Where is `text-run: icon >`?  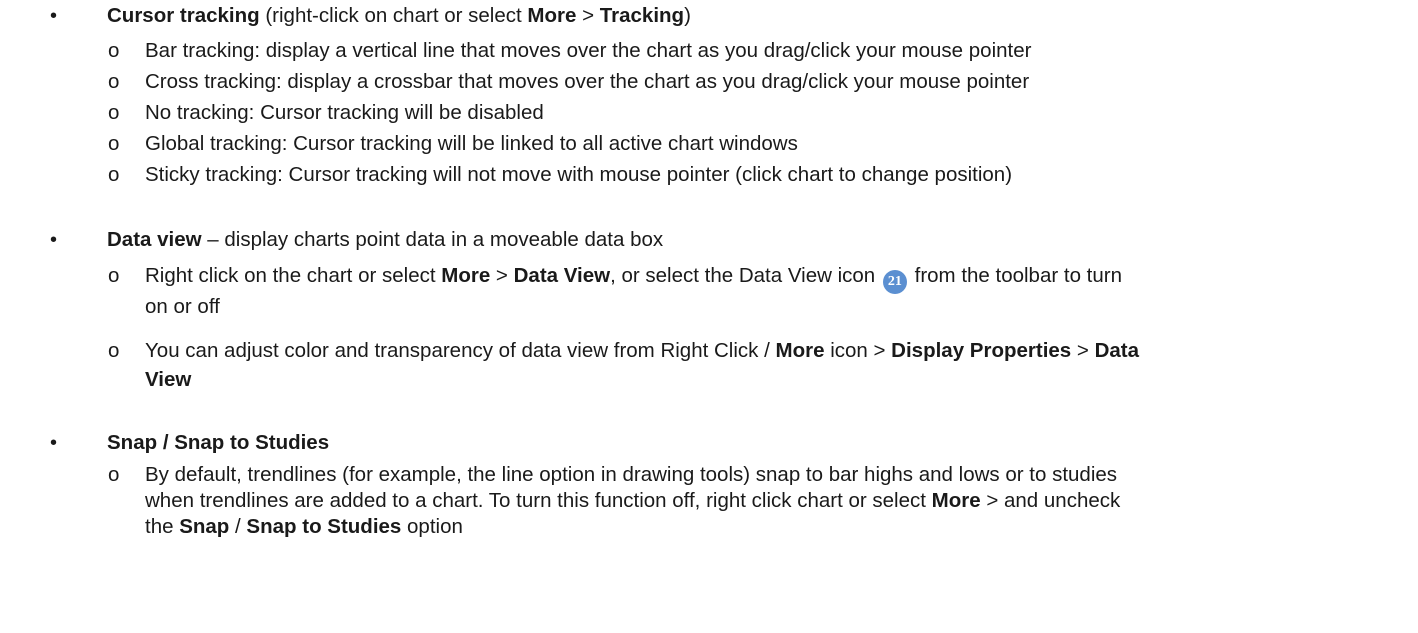 text-run: icon > is located at coordinates (858, 350).